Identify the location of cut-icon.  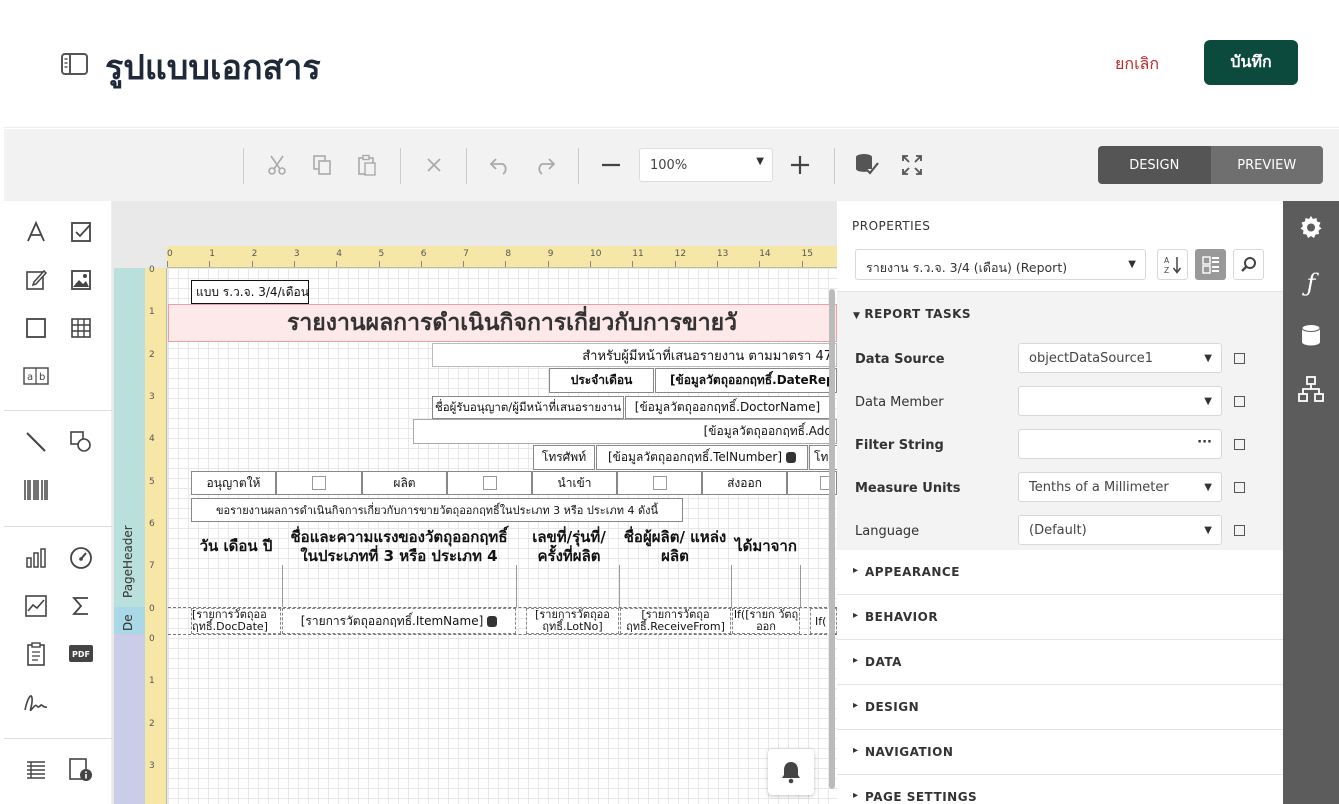
(277, 165).